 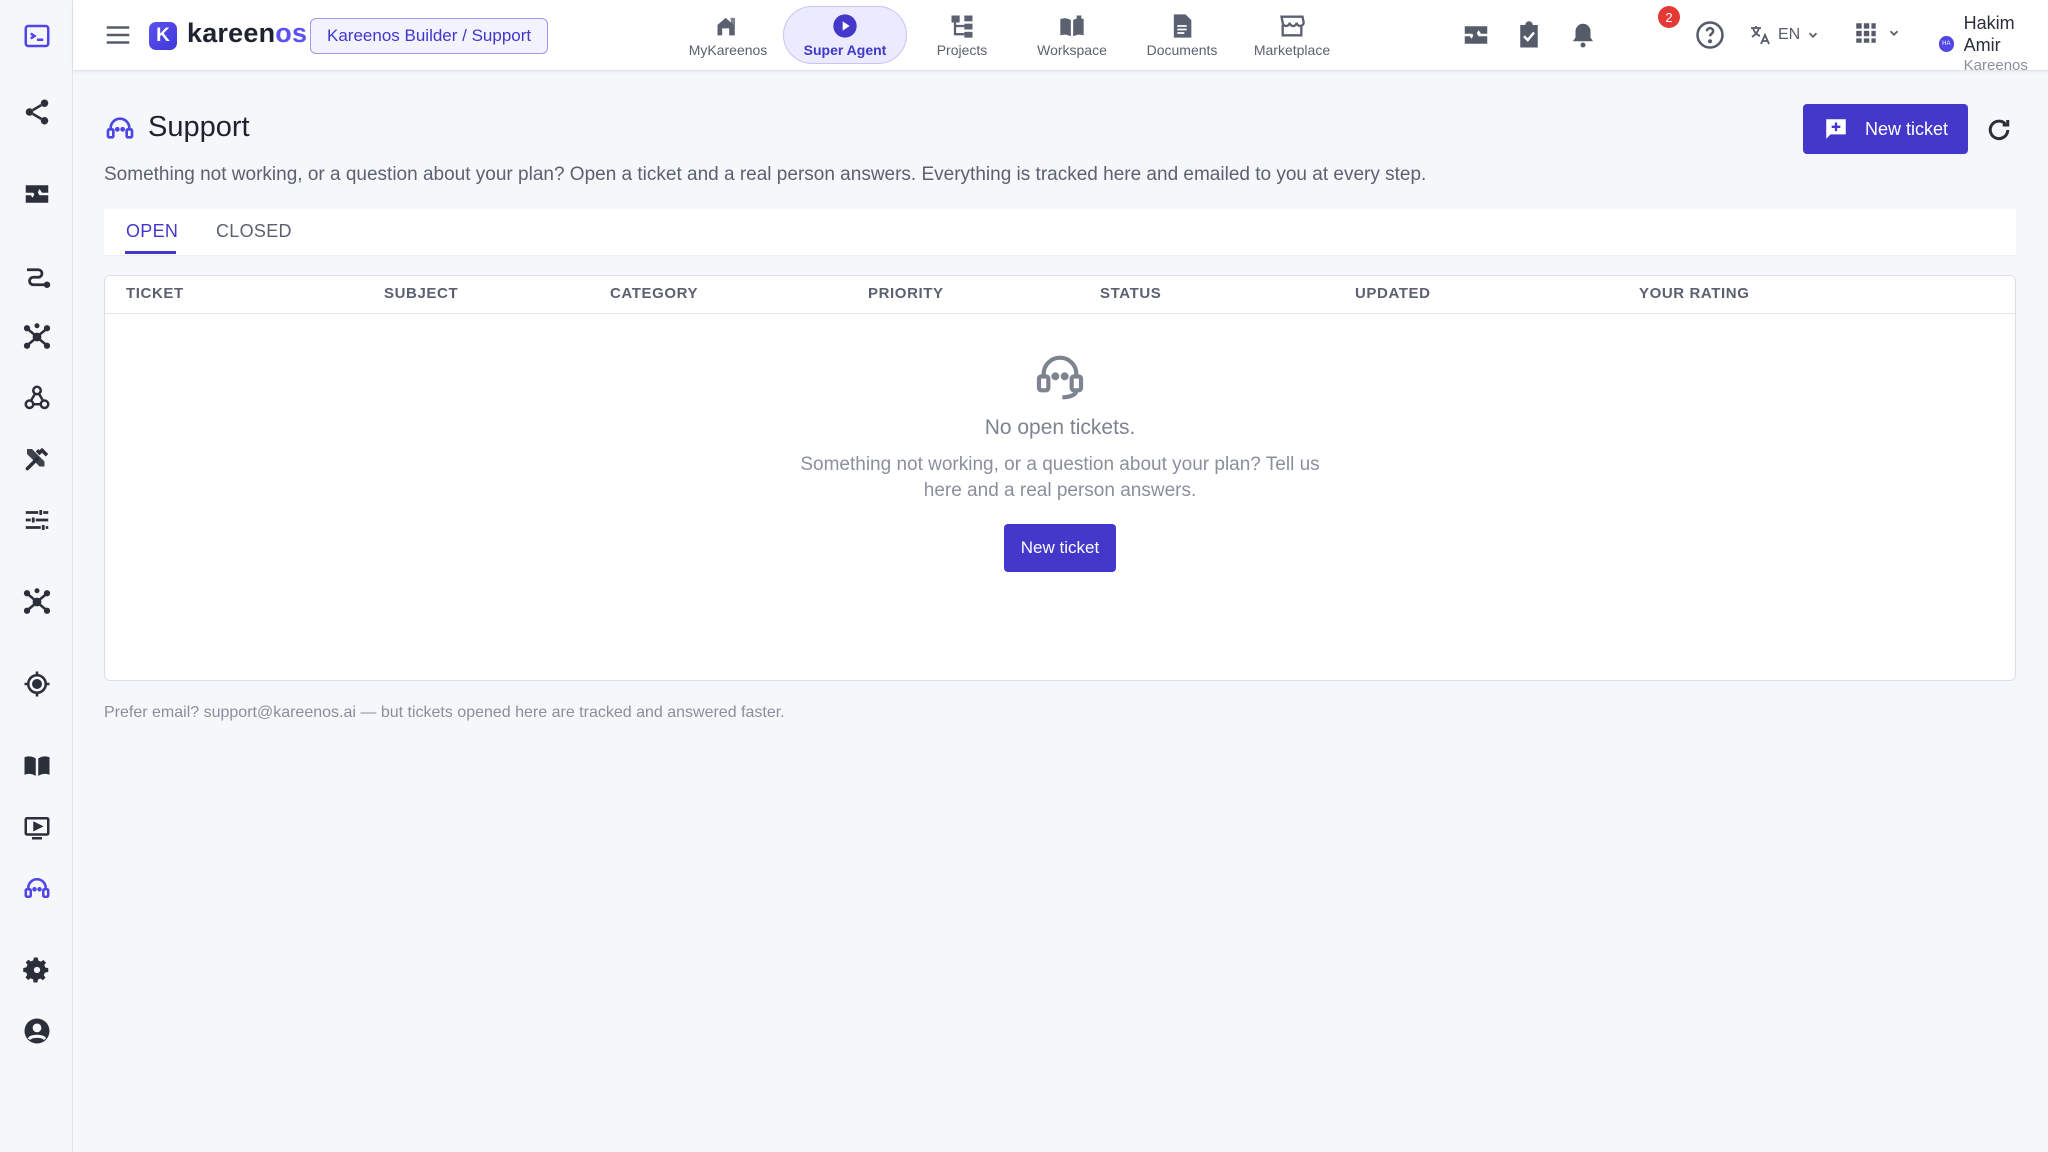 I want to click on refresh-icon, so click(x=1999, y=130).